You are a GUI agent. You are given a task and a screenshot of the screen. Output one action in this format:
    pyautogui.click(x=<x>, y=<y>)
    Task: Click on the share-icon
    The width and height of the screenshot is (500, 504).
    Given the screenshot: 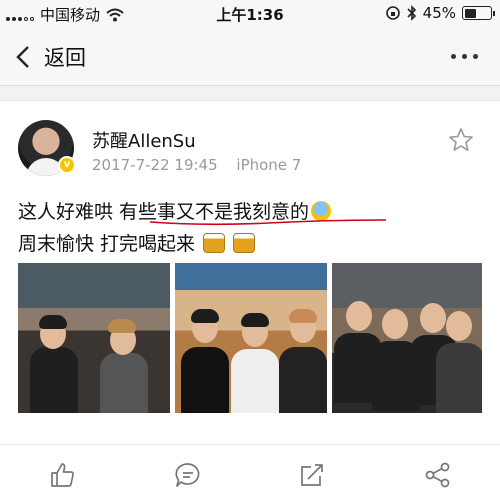 What is the action you would take?
    pyautogui.click(x=438, y=475)
    